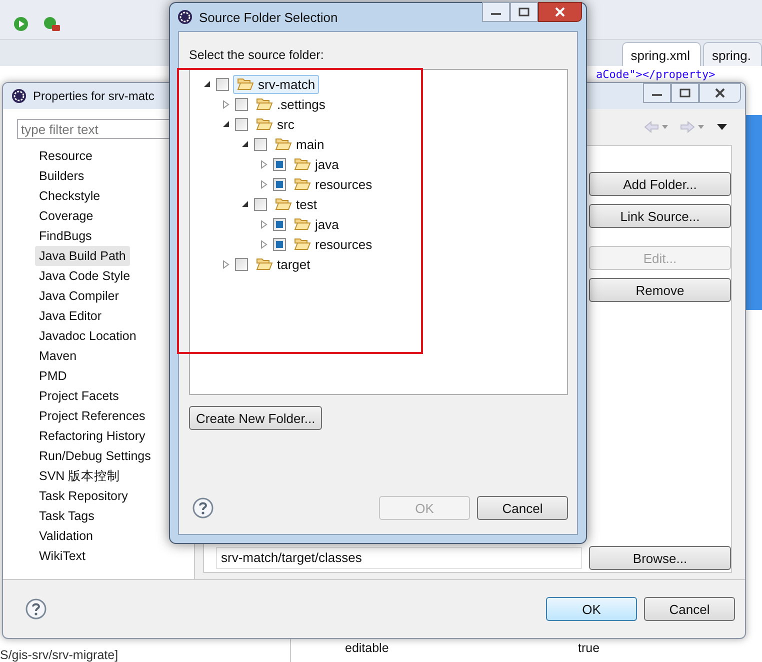  Describe the element at coordinates (367, 648) in the screenshot. I see `property-name: editable` at that location.